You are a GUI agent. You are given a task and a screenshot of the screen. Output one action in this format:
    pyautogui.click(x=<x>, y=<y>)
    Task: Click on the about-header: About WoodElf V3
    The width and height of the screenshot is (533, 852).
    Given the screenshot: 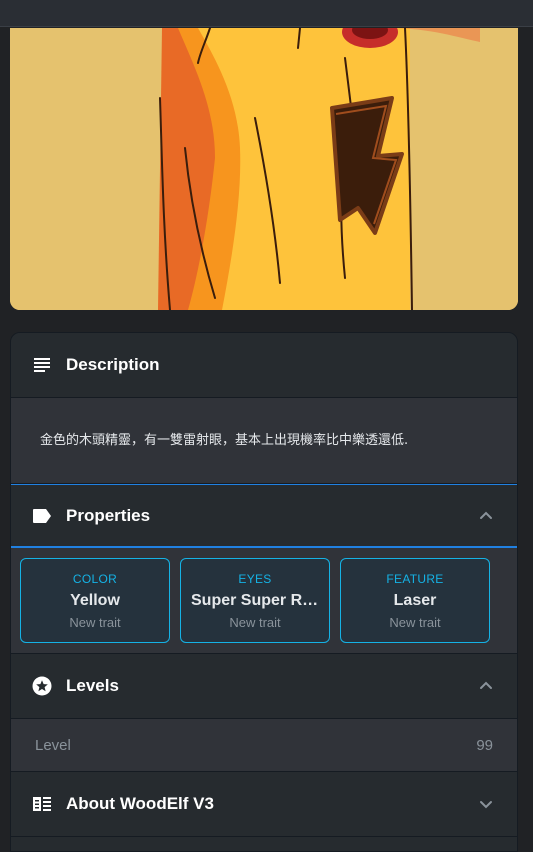 What is the action you would take?
    pyautogui.click(x=264, y=804)
    